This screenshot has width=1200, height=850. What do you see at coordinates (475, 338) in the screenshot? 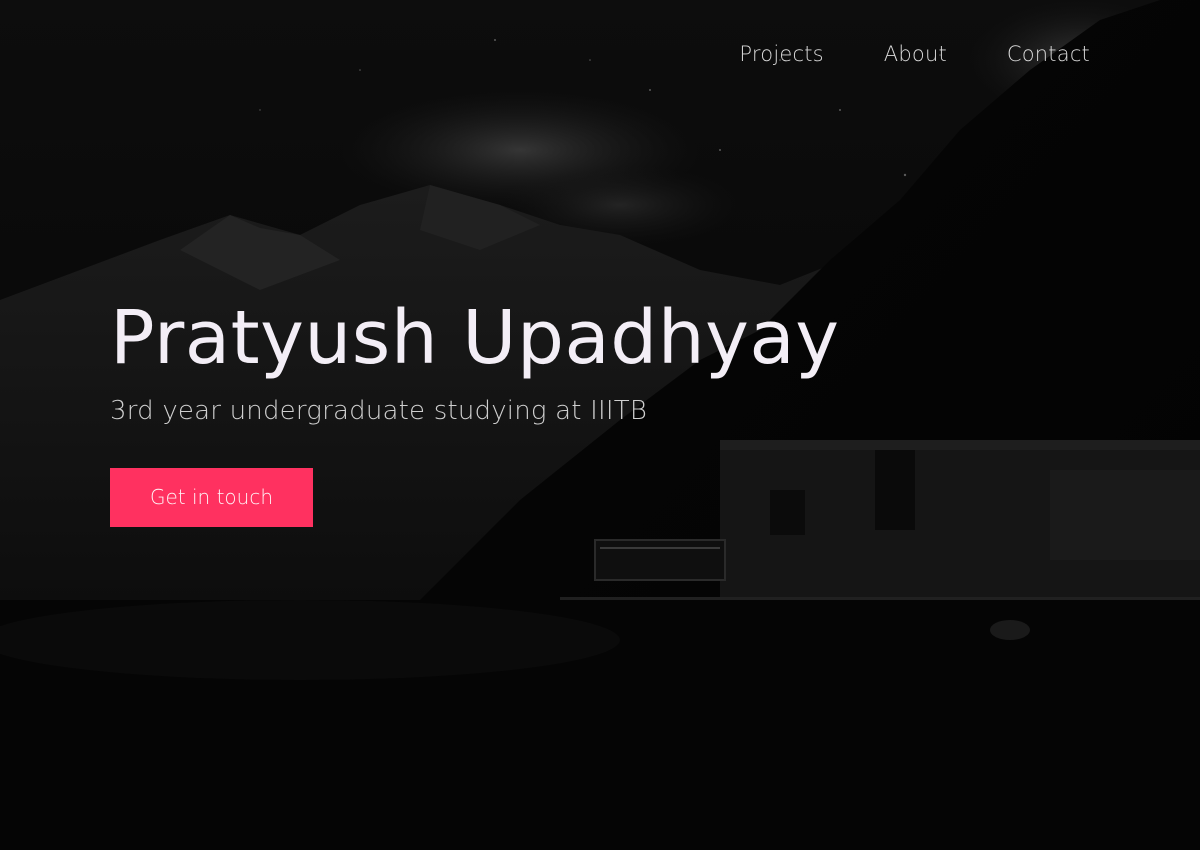
I see `hero-name: Pratyush Upadhyay` at bounding box center [475, 338].